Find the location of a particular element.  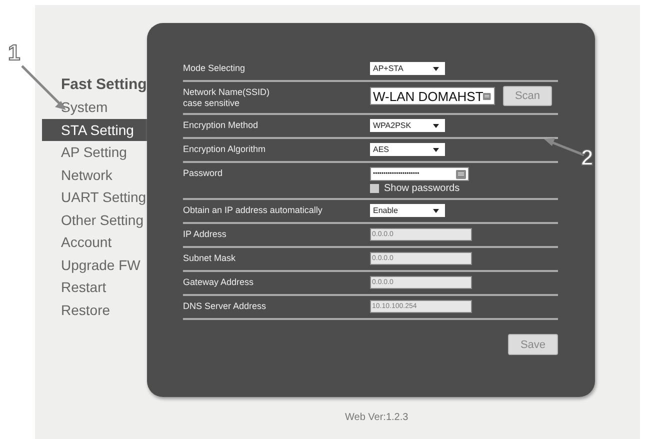

field-label: Mode Selecting is located at coordinates (214, 68).